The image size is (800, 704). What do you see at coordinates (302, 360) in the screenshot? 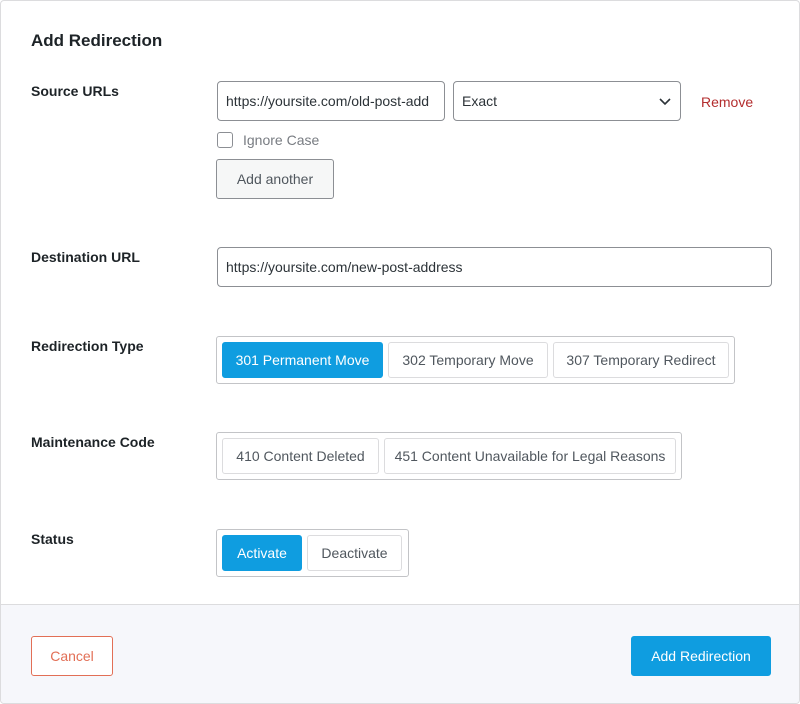
I see `type-option-301: 301 Permanent Move` at bounding box center [302, 360].